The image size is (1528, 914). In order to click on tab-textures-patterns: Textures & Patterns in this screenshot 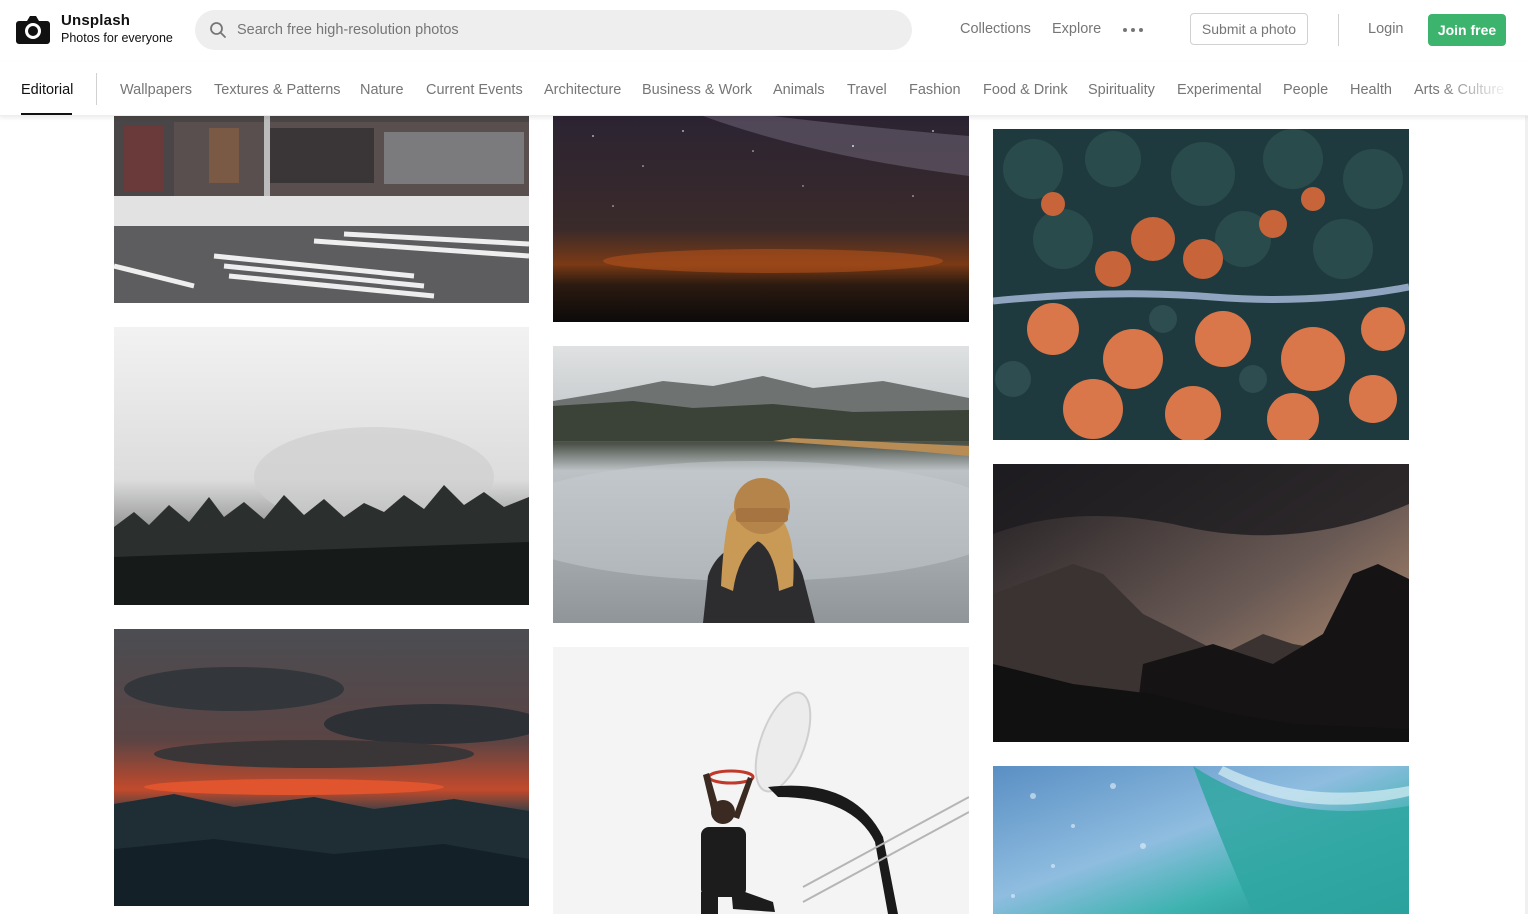, I will do `click(277, 90)`.